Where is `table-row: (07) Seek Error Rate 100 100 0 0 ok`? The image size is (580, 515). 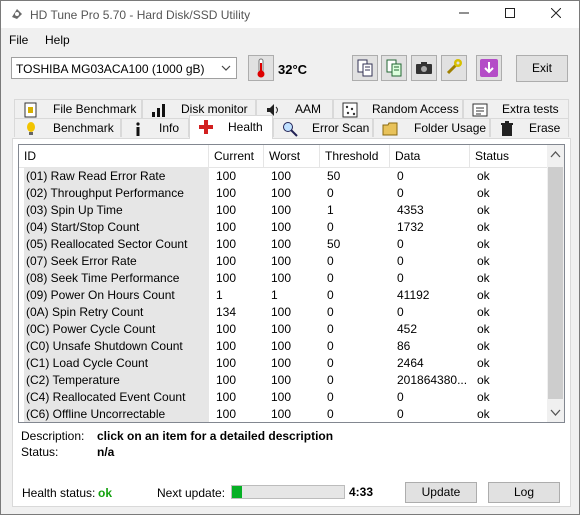
table-row: (07) Seek Error Rate 100 100 0 0 ok is located at coordinates (284, 261).